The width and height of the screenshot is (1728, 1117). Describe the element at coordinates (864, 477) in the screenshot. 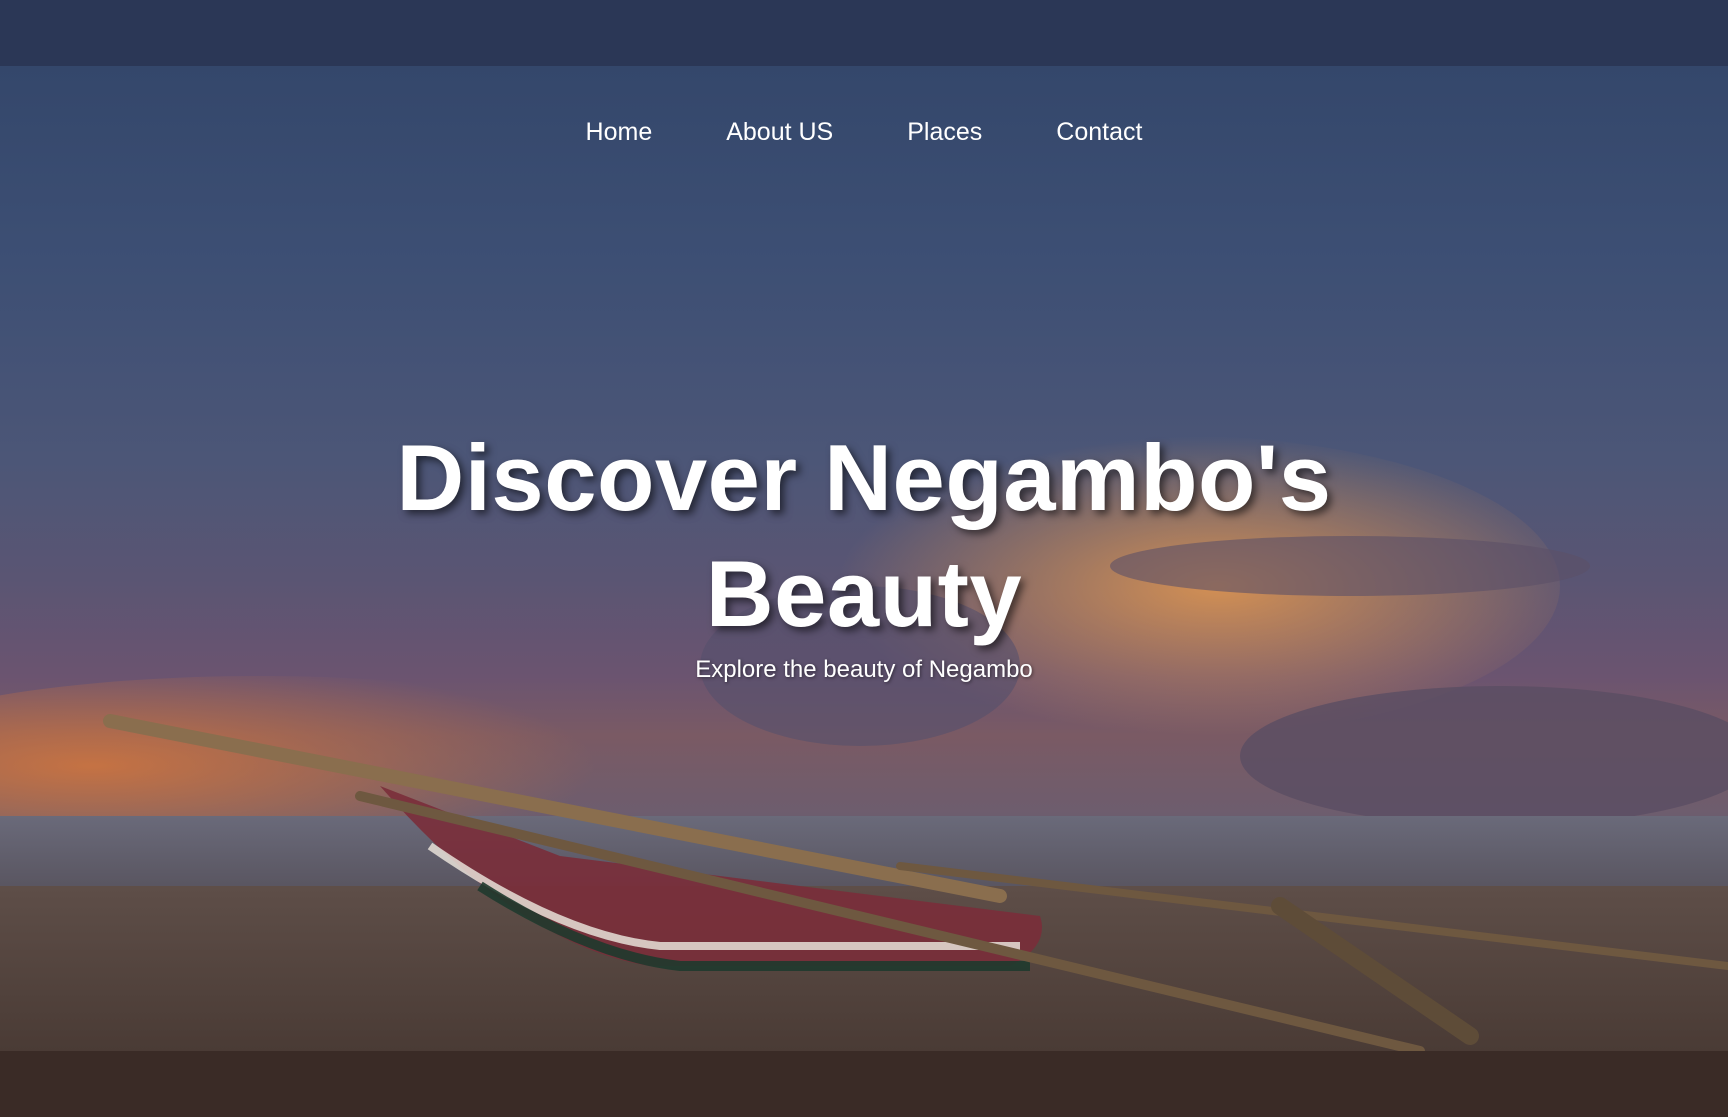

I see `hero-title-line1: Discover Negambo's` at that location.